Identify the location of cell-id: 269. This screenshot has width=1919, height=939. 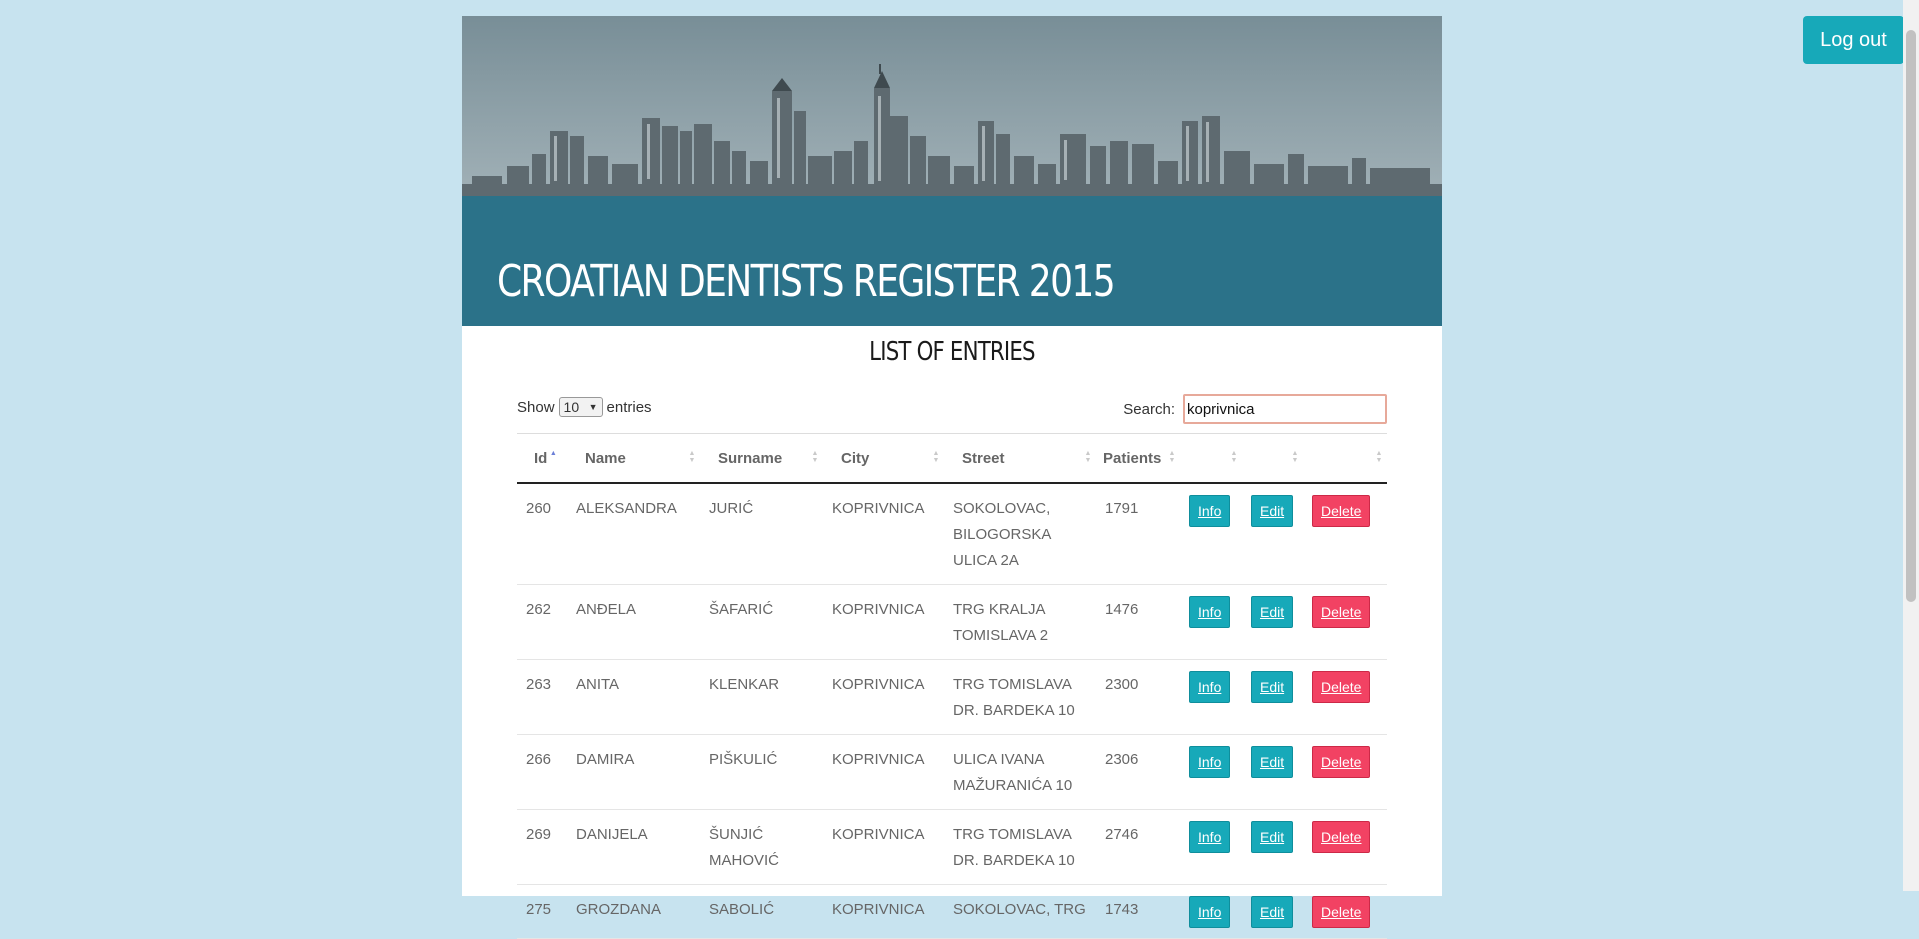
(542, 847).